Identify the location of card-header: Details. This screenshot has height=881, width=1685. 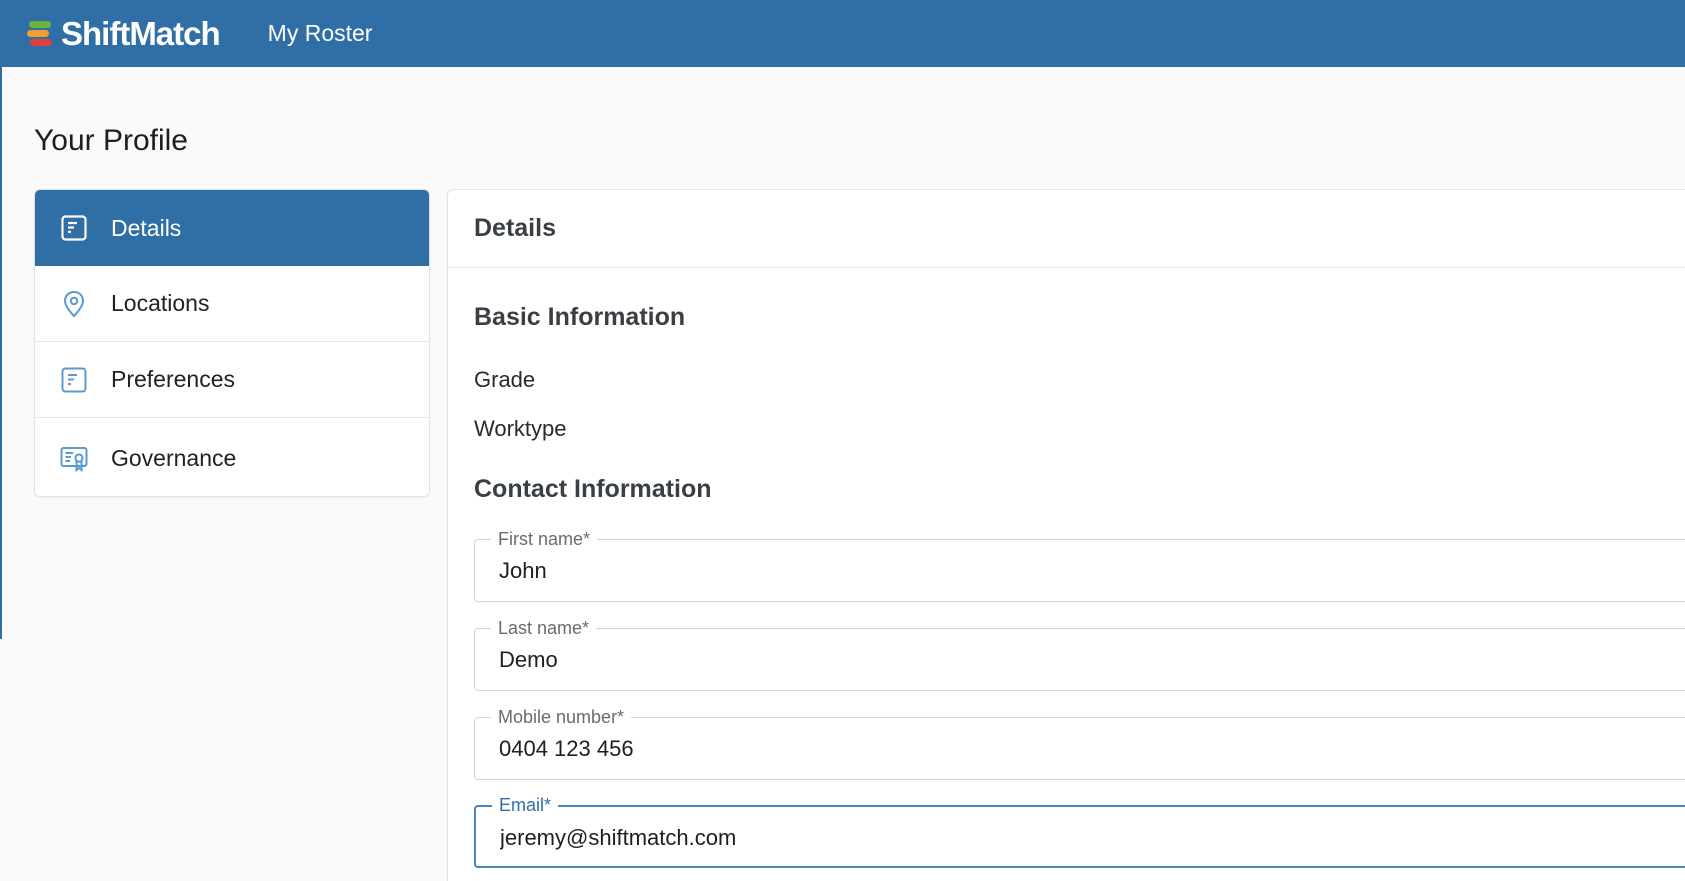
(1066, 229).